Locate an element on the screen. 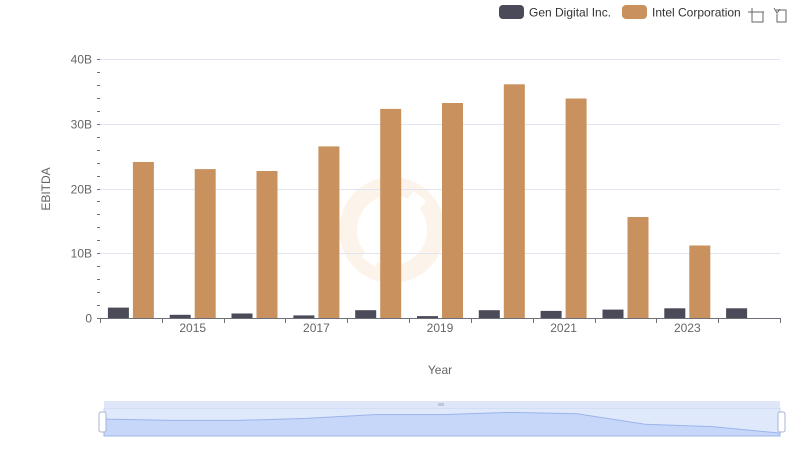 The image size is (800, 461). bar-intel-2015 is located at coordinates (205, 243).